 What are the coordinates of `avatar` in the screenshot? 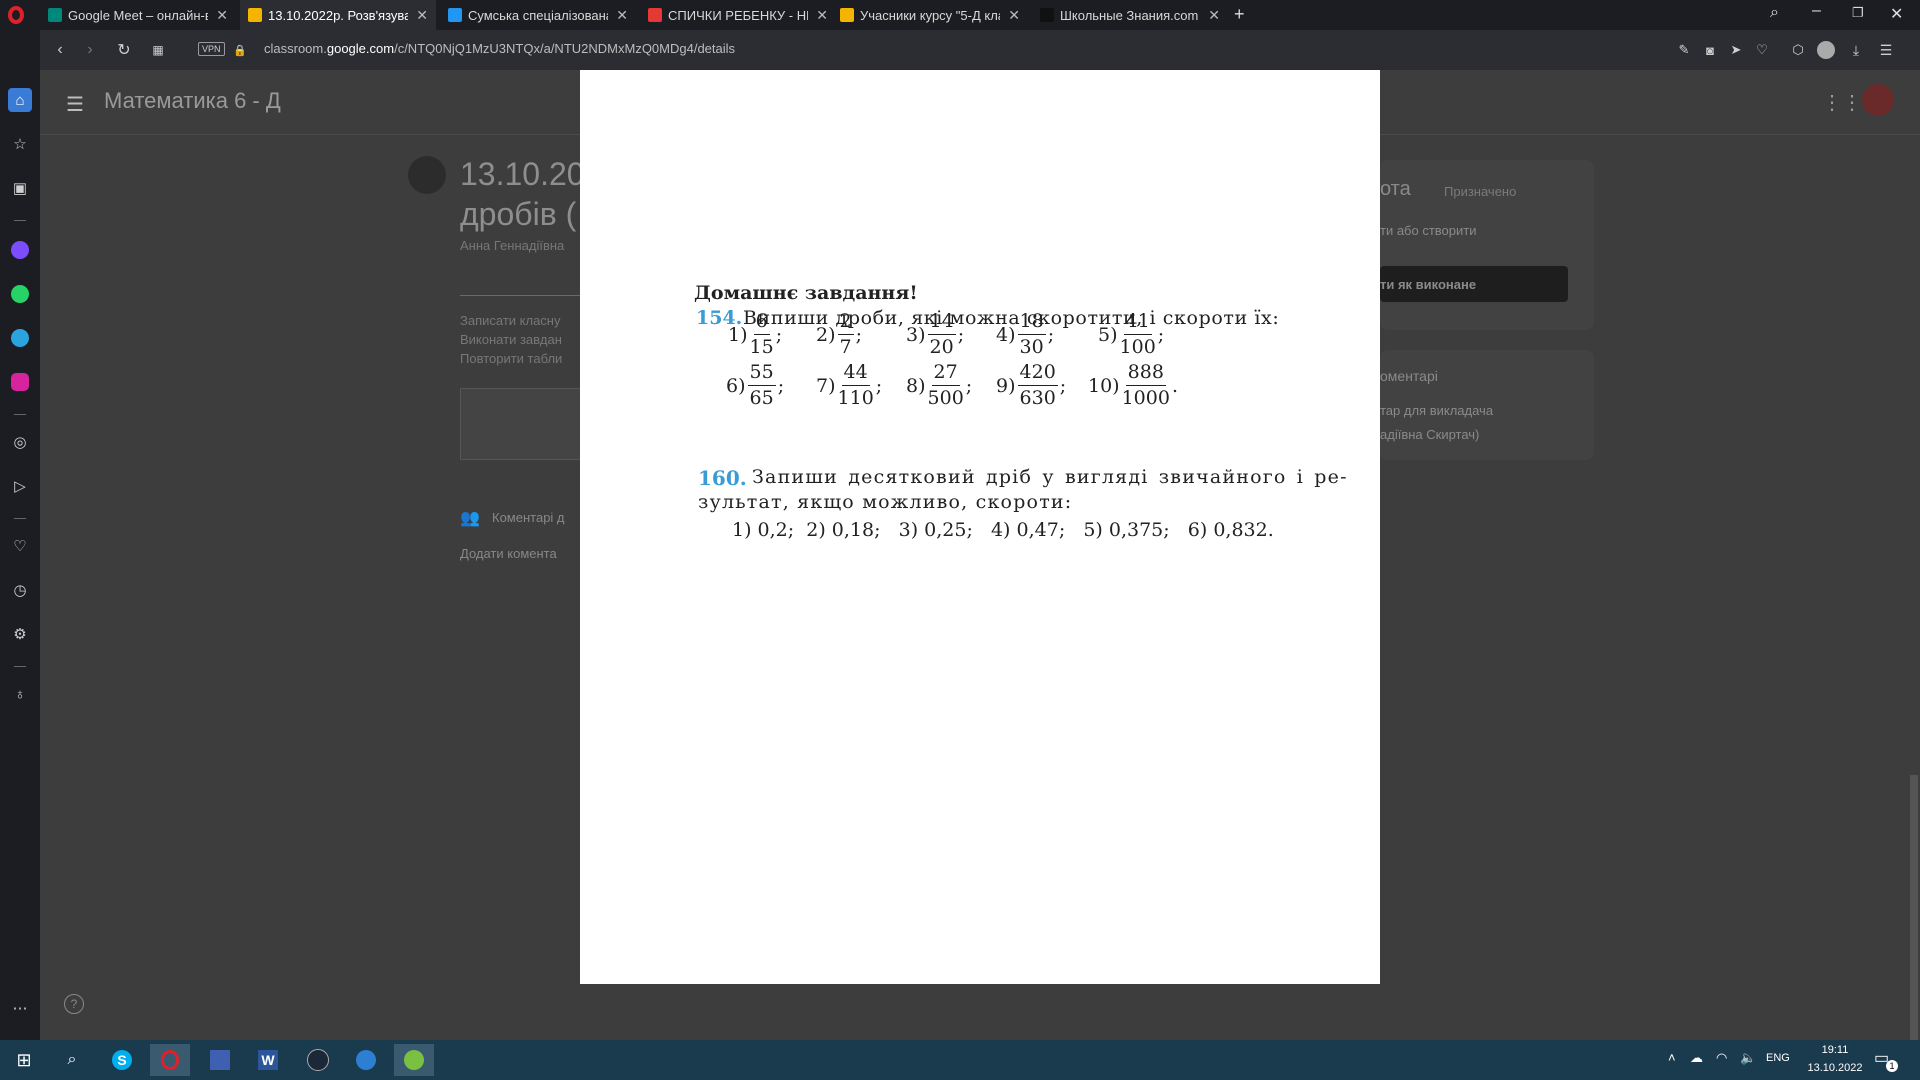 It's located at (1878, 100).